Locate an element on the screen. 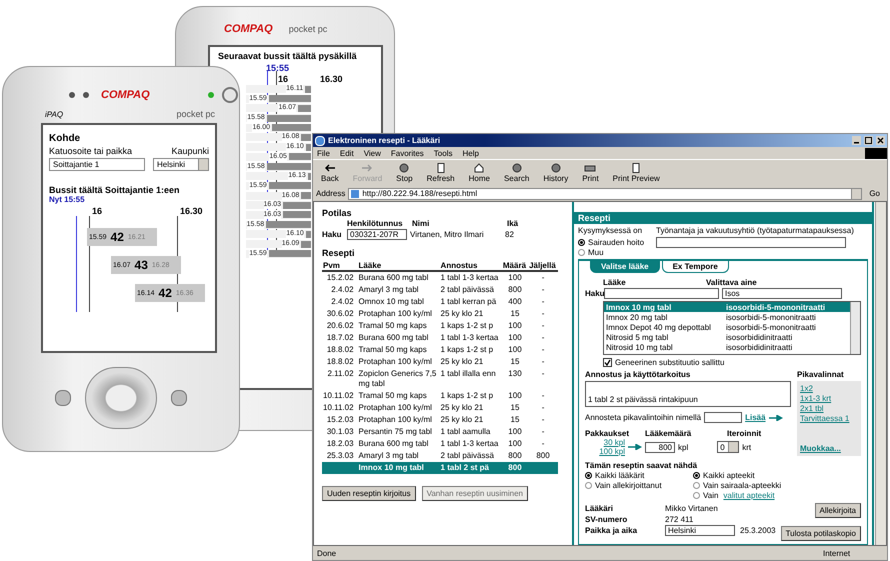  dosage-field: 1 tabl 2 st päivässä rintakipuun is located at coordinates (688, 394).